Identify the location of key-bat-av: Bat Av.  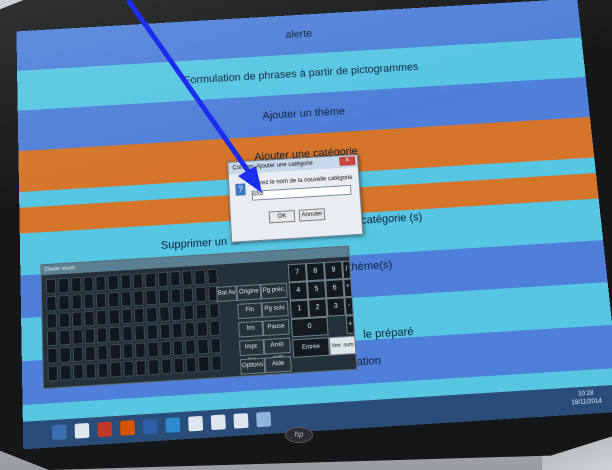
(227, 294).